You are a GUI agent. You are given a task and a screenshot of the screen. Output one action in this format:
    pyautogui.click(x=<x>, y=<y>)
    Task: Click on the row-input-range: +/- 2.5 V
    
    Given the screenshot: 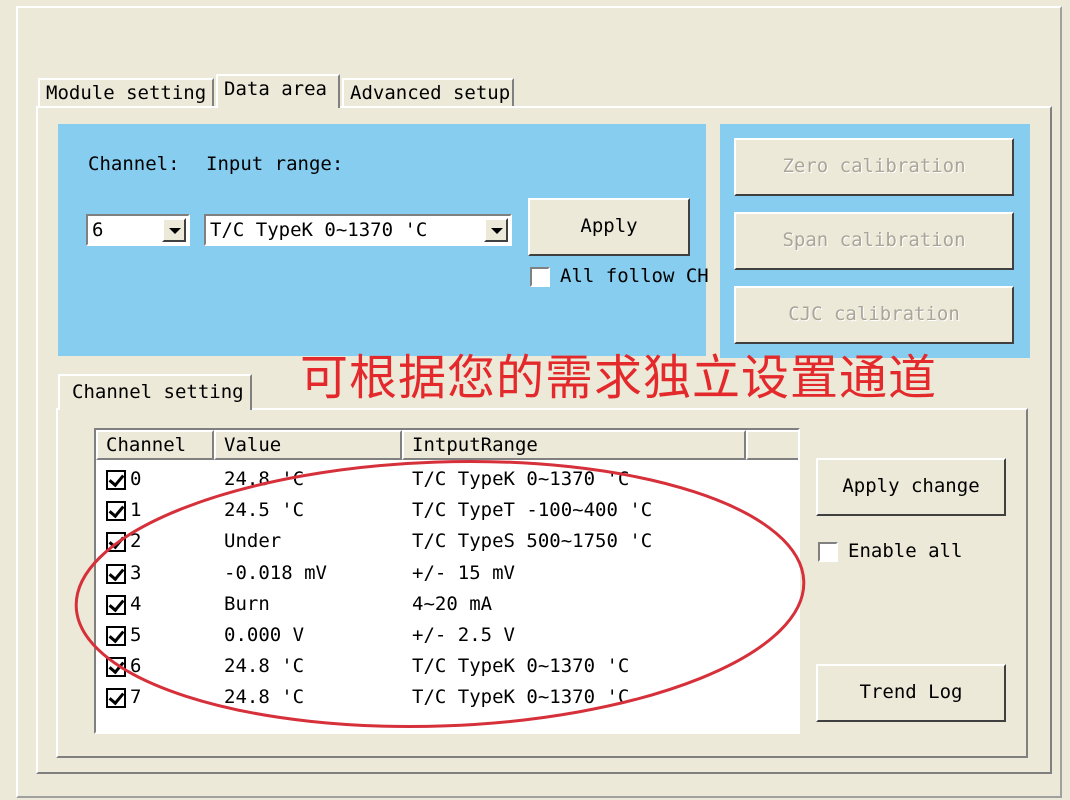 What is the action you would take?
    pyautogui.click(x=463, y=635)
    